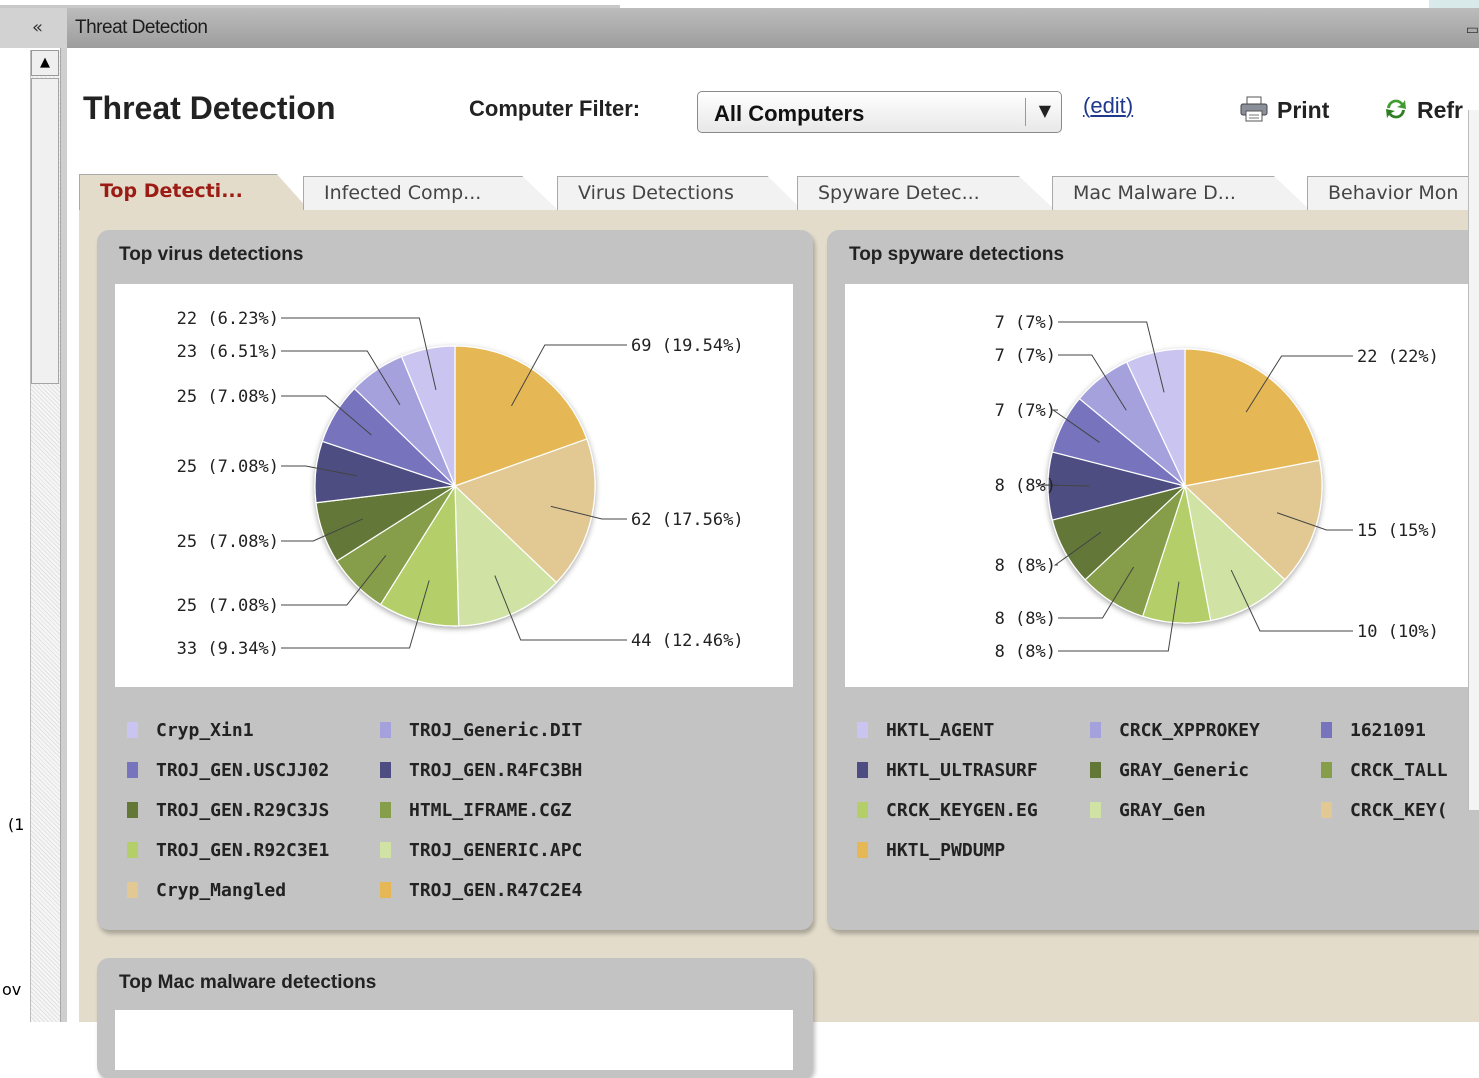  I want to click on legend-item: TROJ_GEN.R92C3E1, so click(228, 850).